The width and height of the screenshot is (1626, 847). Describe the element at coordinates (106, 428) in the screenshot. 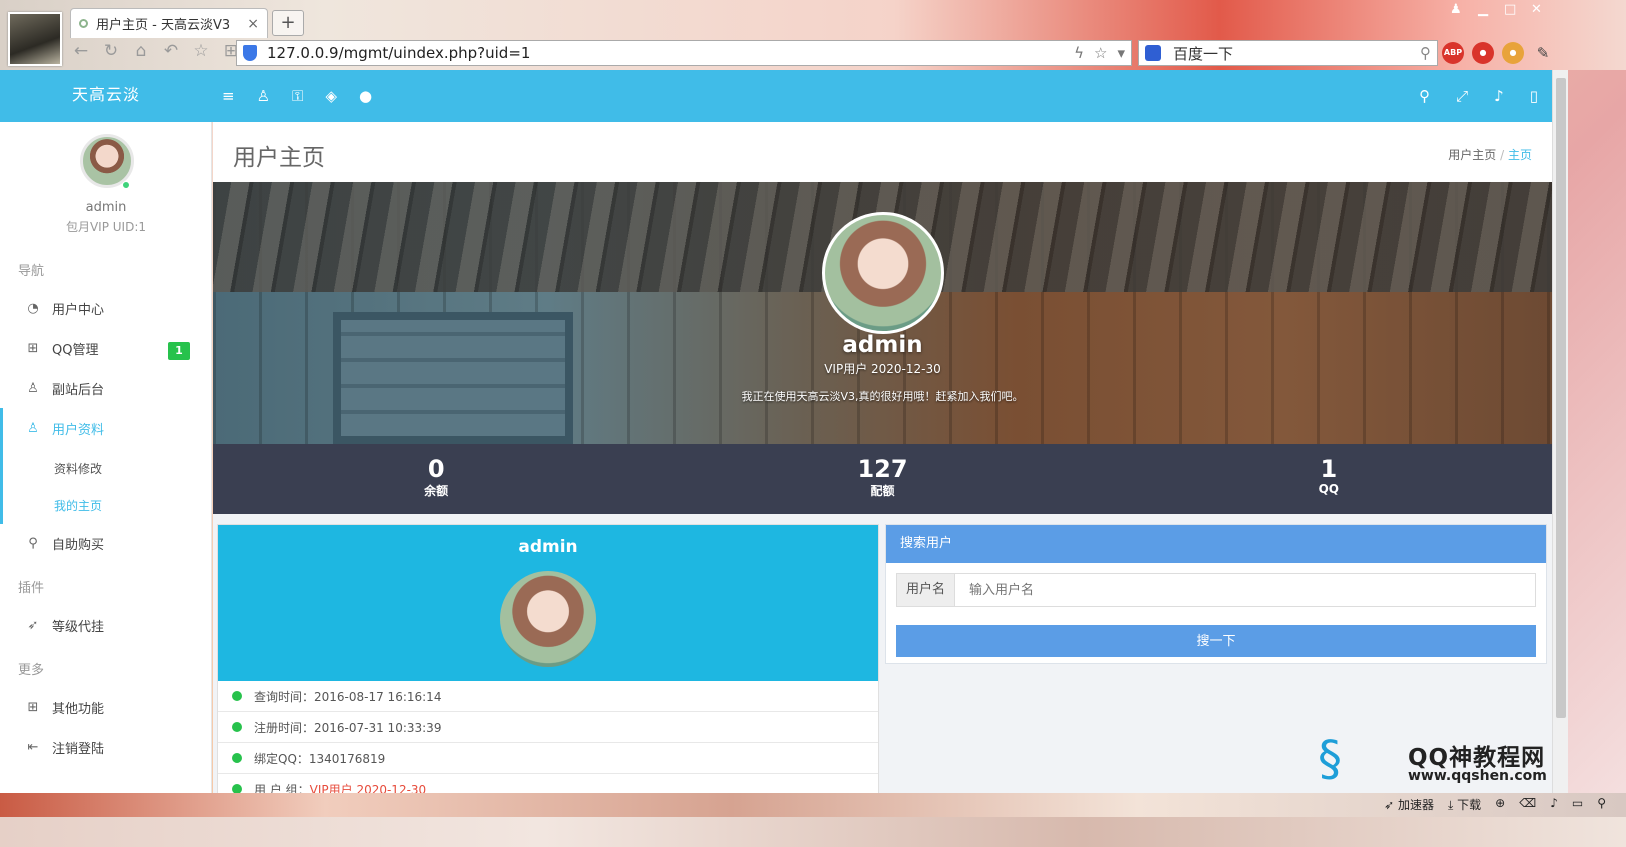

I see `sidebar-item-user-profile: ♙ 用户资料` at that location.